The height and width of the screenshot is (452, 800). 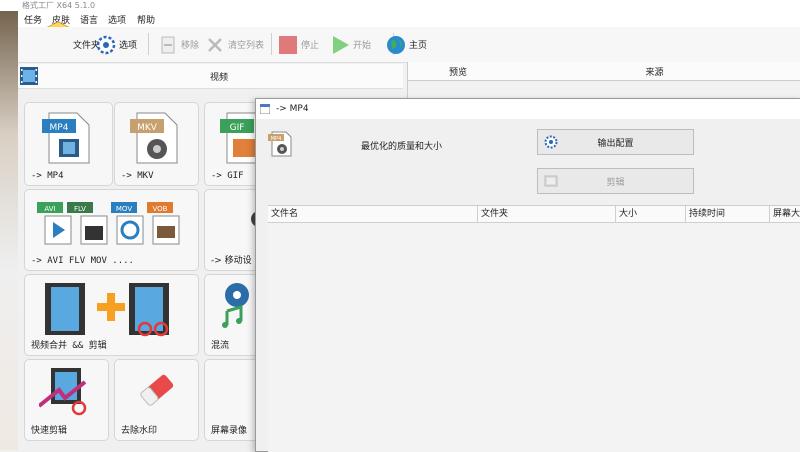 I want to click on tile-quick-clip: 快速剪辑, so click(x=66, y=400).